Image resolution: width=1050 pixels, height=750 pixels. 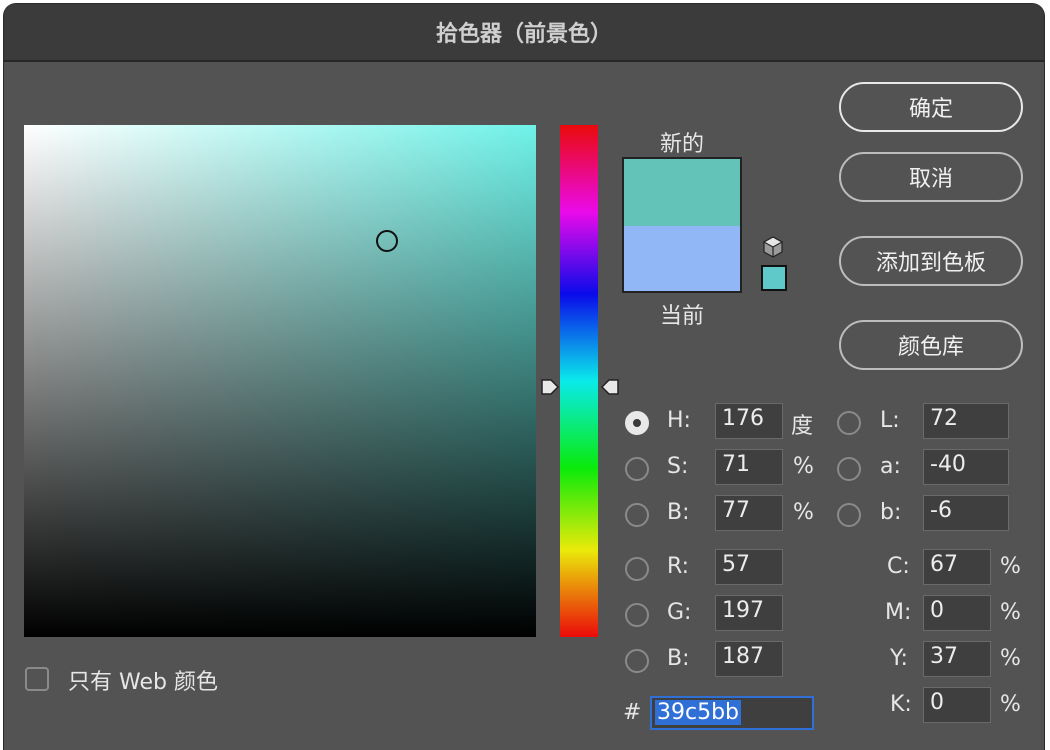 I want to click on red-field: 57, so click(x=749, y=567).